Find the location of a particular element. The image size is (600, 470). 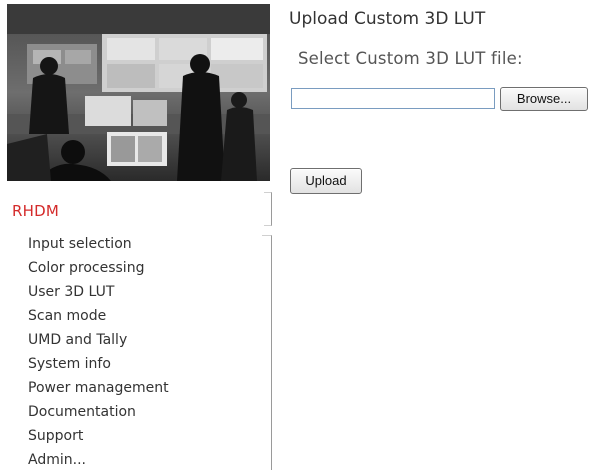

sidebar-item-color-processing: Color processing is located at coordinates (98, 270).